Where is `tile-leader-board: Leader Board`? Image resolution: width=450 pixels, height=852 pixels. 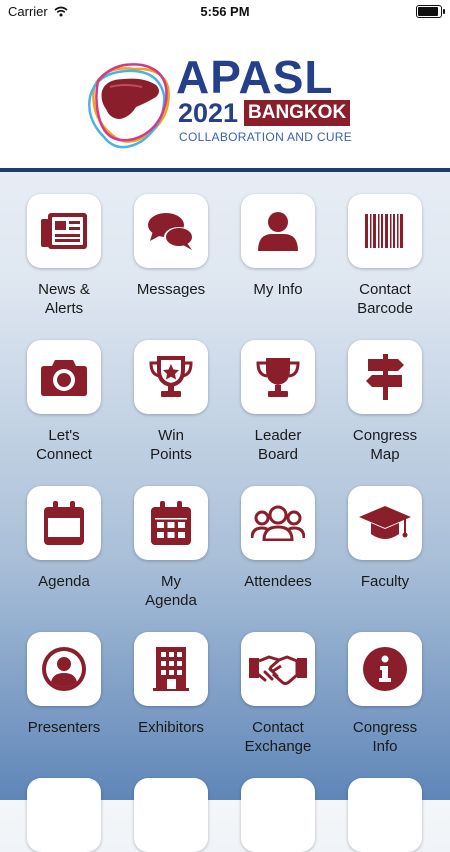
tile-leader-board: Leader Board is located at coordinates (278, 402).